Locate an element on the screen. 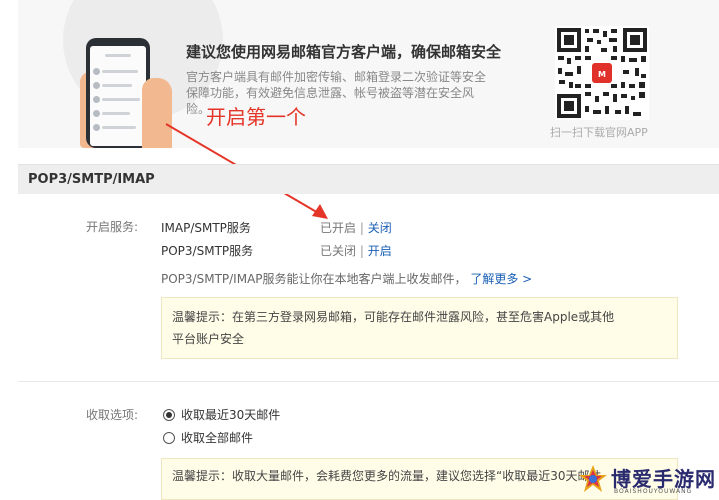 This screenshot has height=500, width=719. service-info-text: POP3/SMTP/IMAP服务能让你在本地客户端上收发邮件， is located at coordinates (314, 279).